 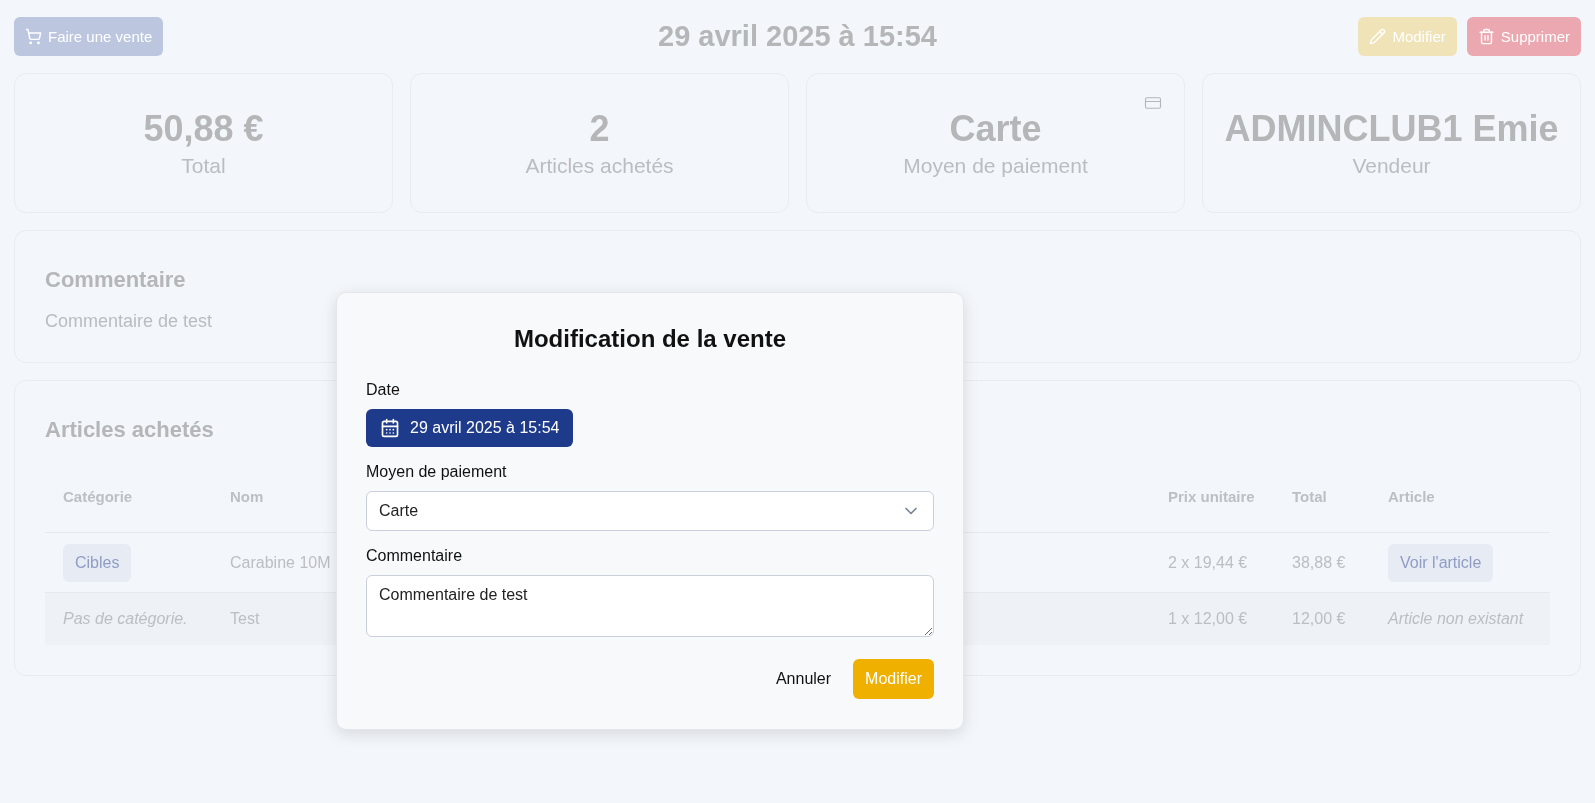 I want to click on payment-select: Carte, so click(x=650, y=511).